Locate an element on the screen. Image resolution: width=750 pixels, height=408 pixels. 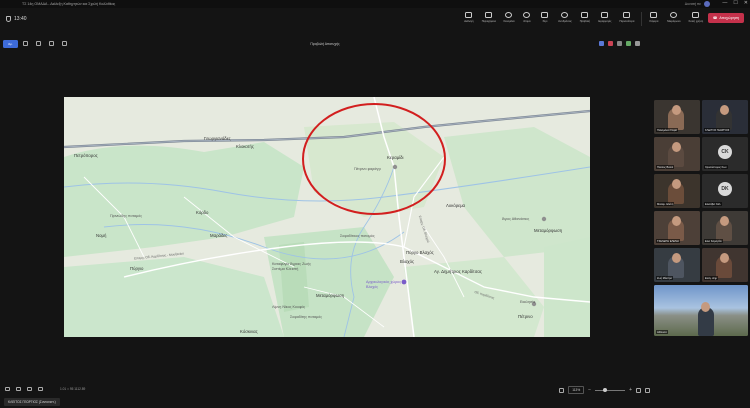
more-options-icon is located at coordinates (647, 390).